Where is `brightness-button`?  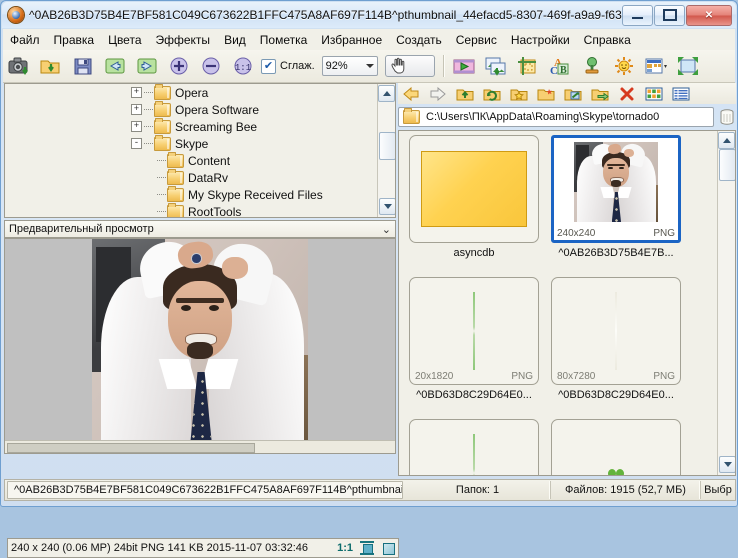
brightness-button is located at coordinates (624, 66).